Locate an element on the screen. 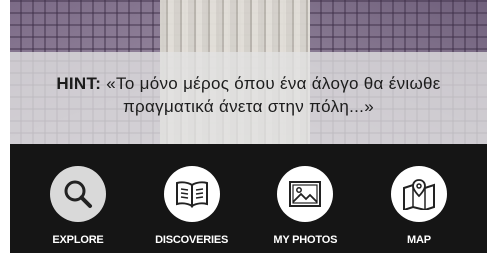 This screenshot has height=253, width=497. open-book-icon is located at coordinates (191, 194).